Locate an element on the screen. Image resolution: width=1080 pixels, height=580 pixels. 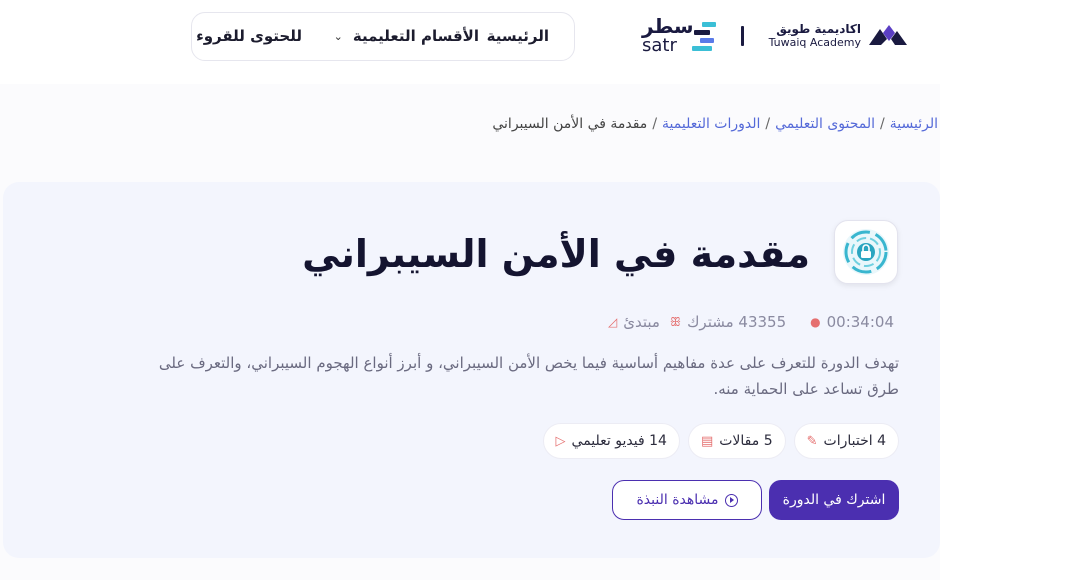
subscribe-button: اشترك في الدورة is located at coordinates (834, 500).